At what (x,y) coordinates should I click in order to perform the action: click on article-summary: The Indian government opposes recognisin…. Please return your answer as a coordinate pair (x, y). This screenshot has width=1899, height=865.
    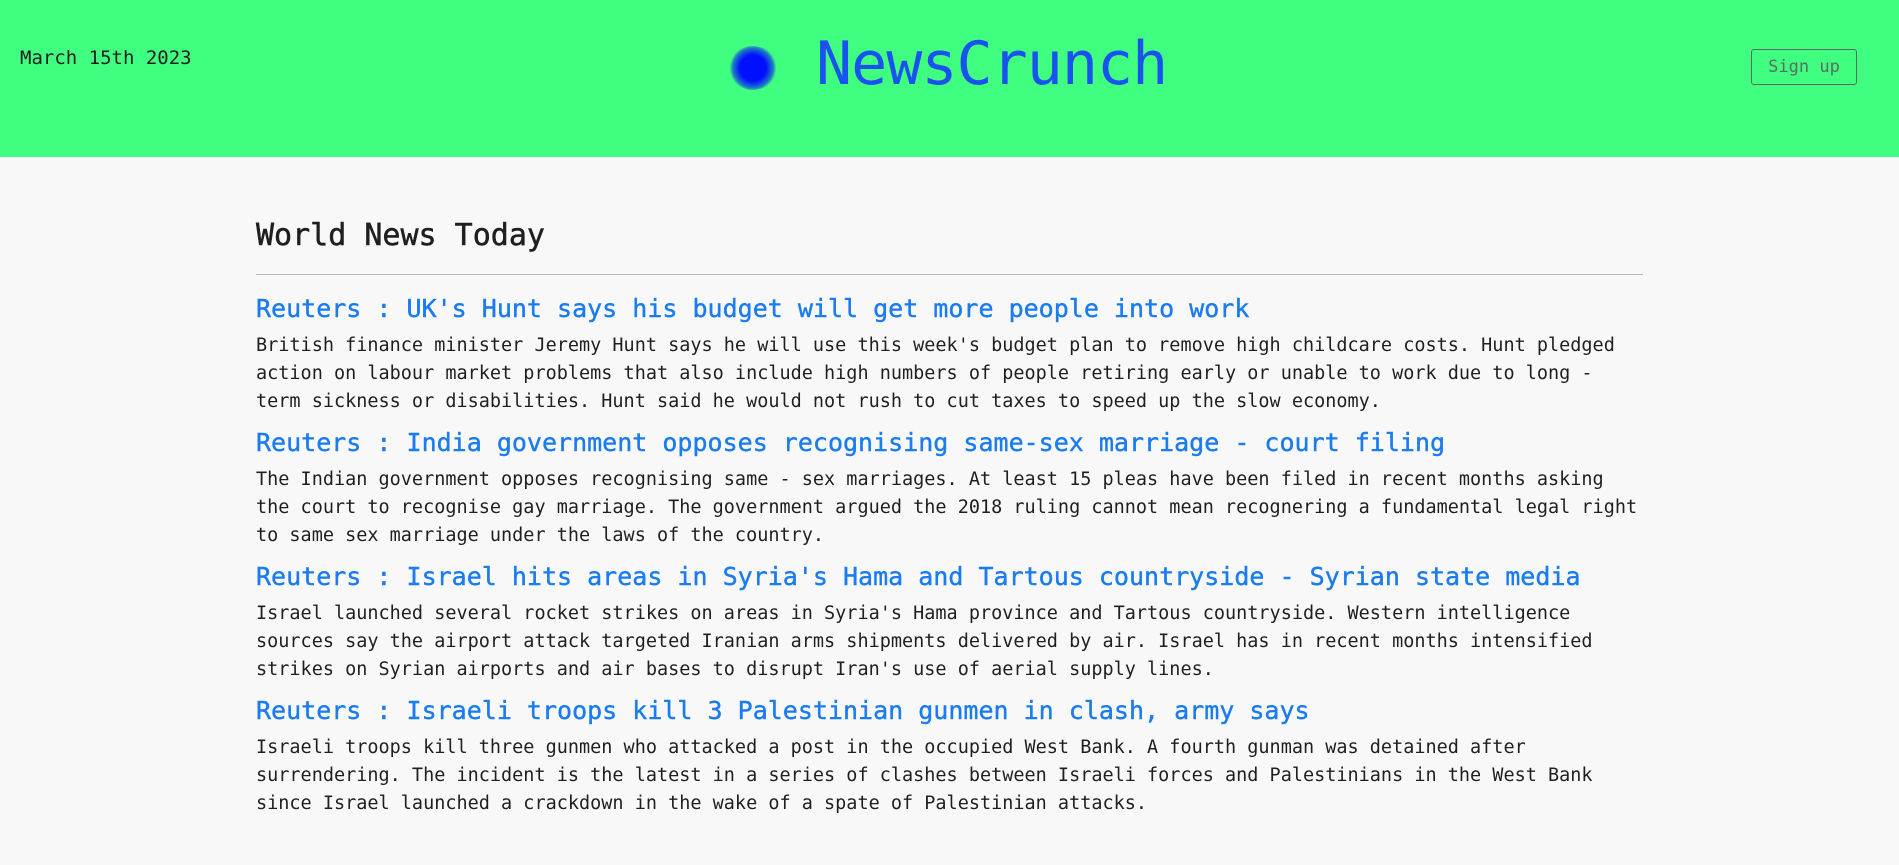
    Looking at the image, I should click on (947, 507).